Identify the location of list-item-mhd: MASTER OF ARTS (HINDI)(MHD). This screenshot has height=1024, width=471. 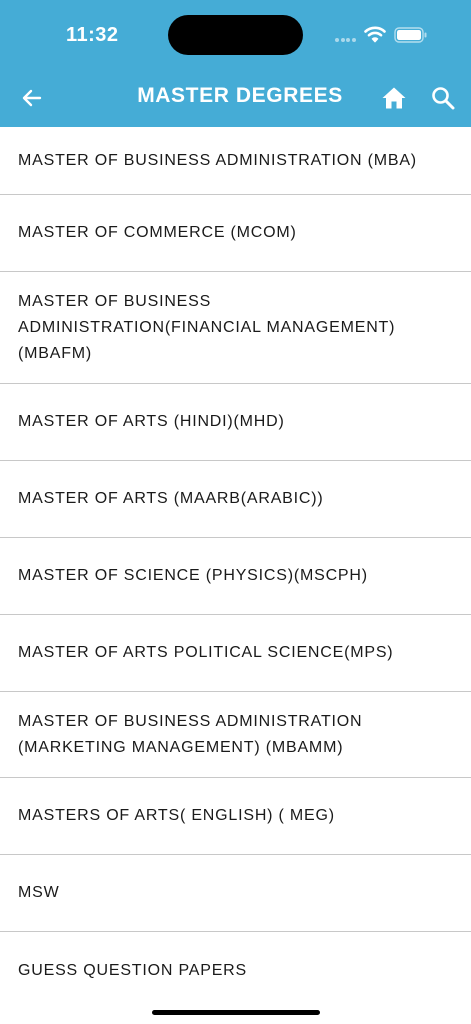
(235, 422).